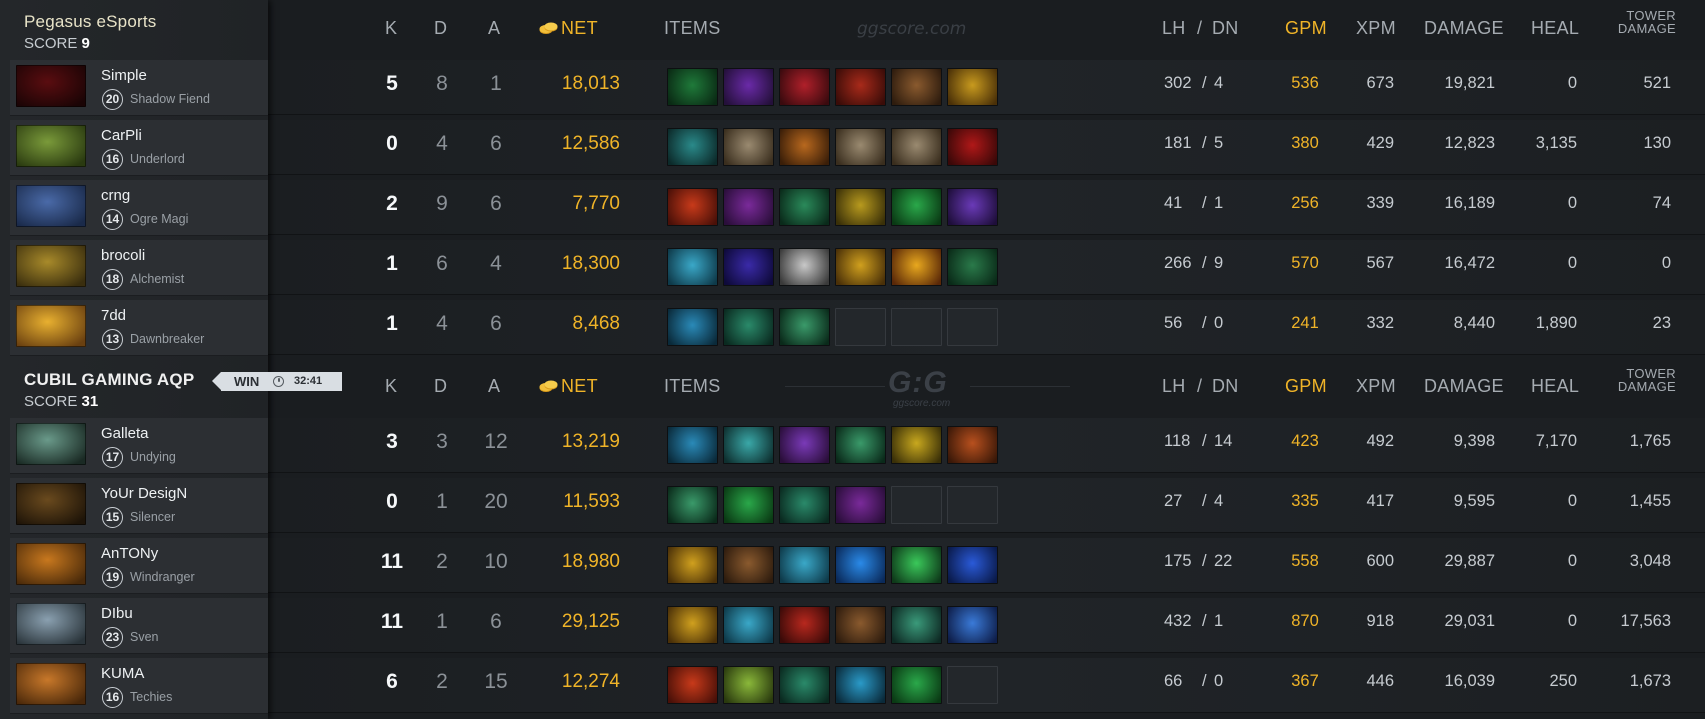 This screenshot has width=1705, height=719. I want to click on player-name: brocoli, so click(123, 255).